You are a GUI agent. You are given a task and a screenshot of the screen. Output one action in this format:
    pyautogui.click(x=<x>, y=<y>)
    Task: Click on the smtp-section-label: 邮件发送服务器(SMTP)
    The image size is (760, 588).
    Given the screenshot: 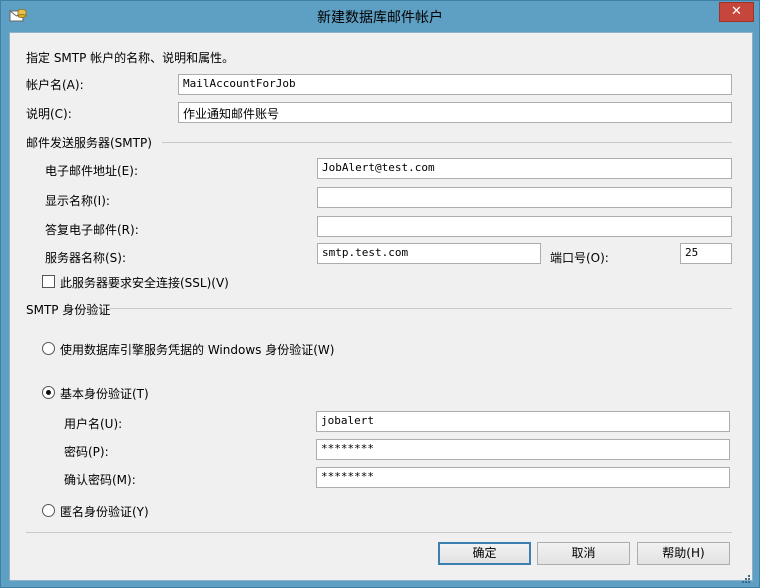 What is the action you would take?
    pyautogui.click(x=89, y=143)
    